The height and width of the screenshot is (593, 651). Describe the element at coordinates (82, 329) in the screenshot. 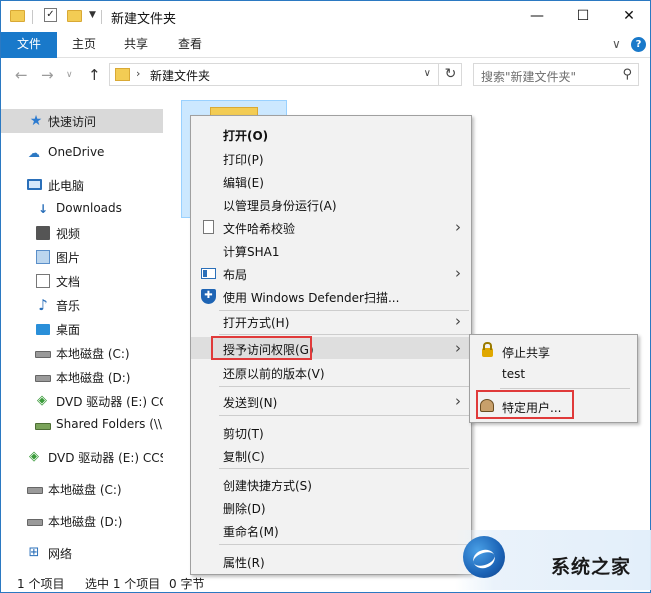

I see `sidebar-item-desktop: 桌面` at that location.